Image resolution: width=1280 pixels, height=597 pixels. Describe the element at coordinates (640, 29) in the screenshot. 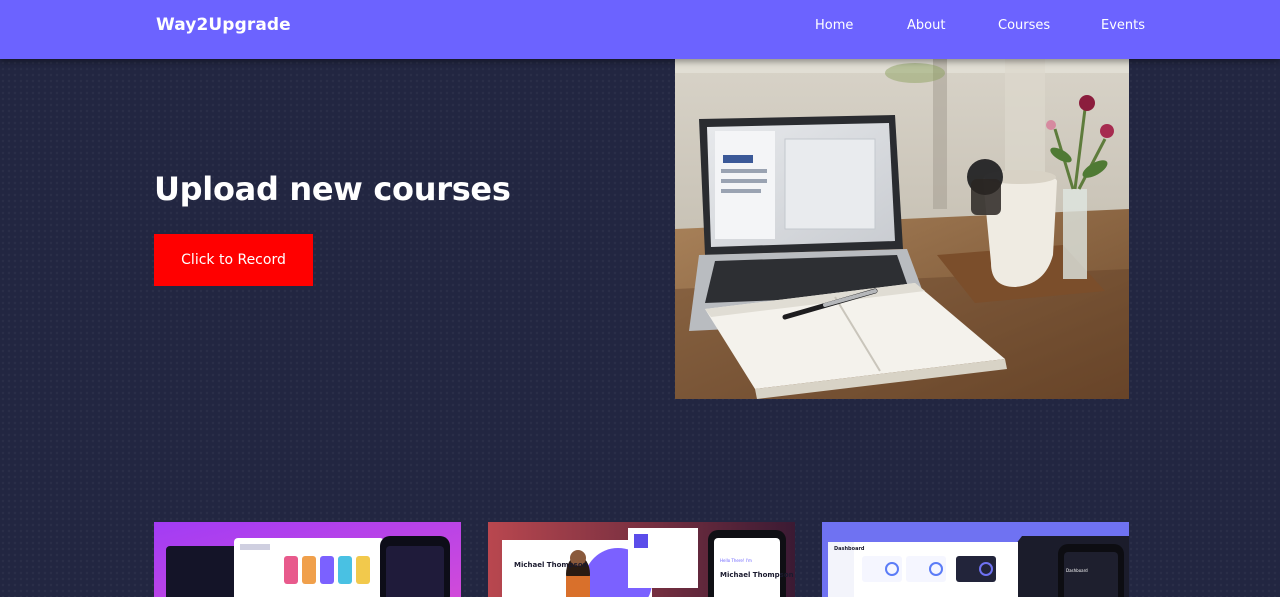

I see `navbar: Way2Upgrade Home About Courses Events` at that location.